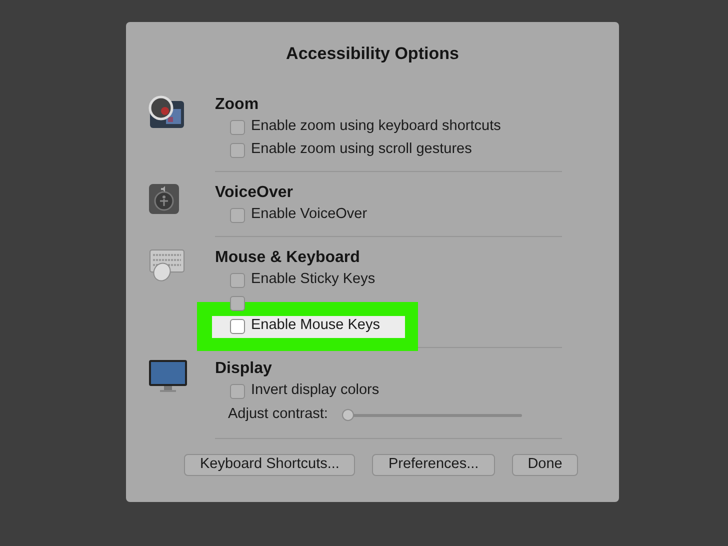 This screenshot has width=728, height=546. What do you see at coordinates (167, 265) in the screenshot?
I see `keyboard-mouse-icon` at bounding box center [167, 265].